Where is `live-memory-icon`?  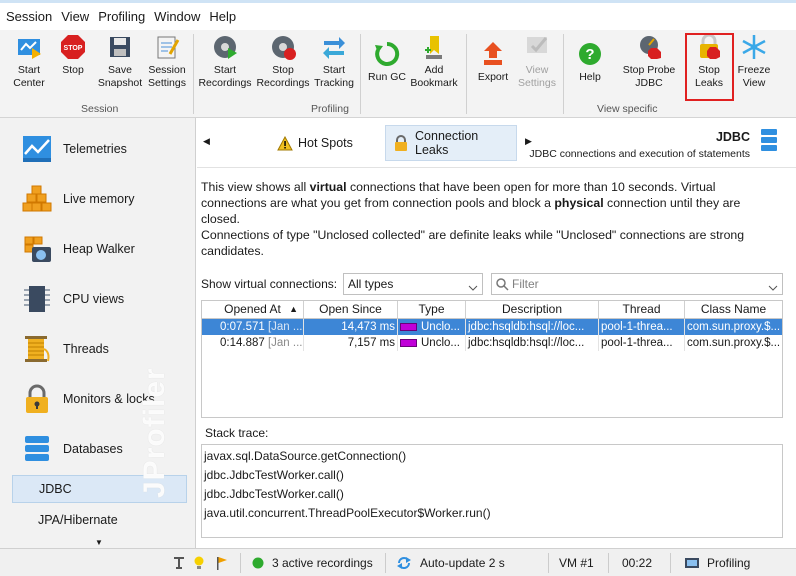 live-memory-icon is located at coordinates (37, 198).